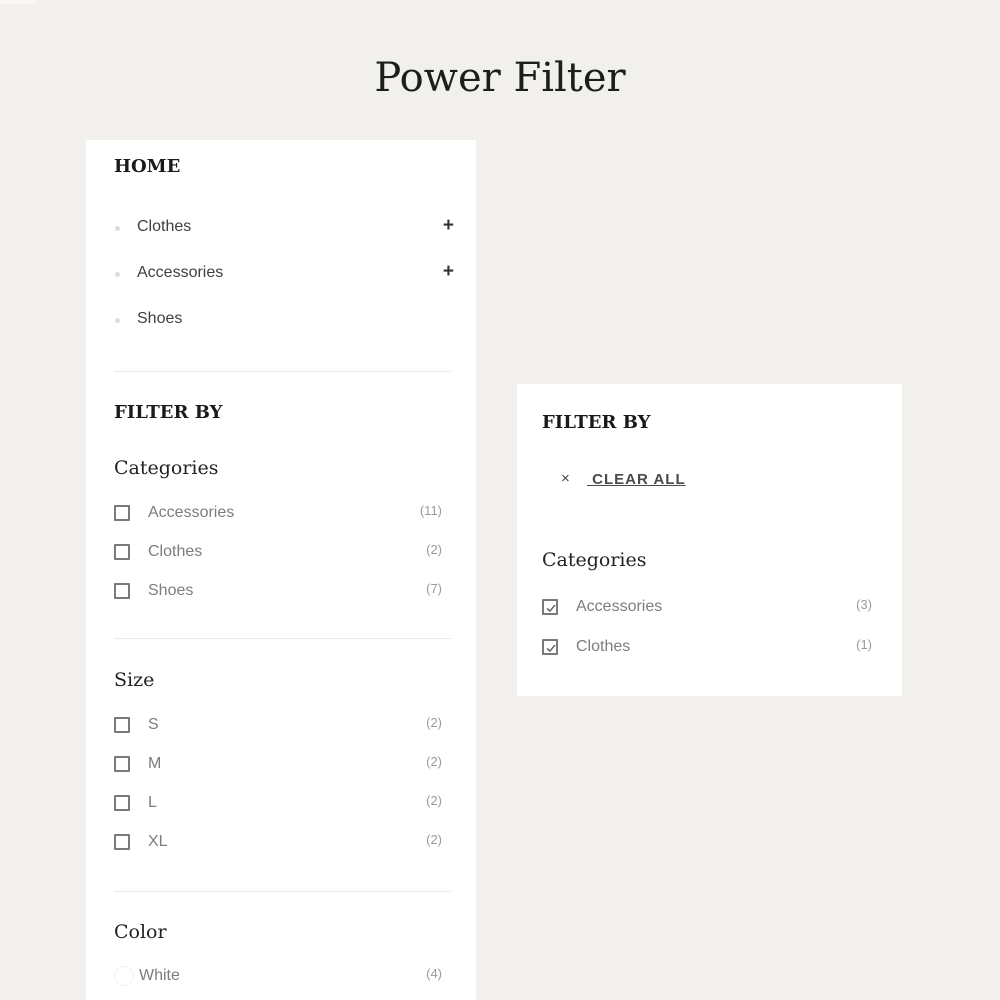  I want to click on facet-category-clothes: Clothes (1), so click(707, 648).